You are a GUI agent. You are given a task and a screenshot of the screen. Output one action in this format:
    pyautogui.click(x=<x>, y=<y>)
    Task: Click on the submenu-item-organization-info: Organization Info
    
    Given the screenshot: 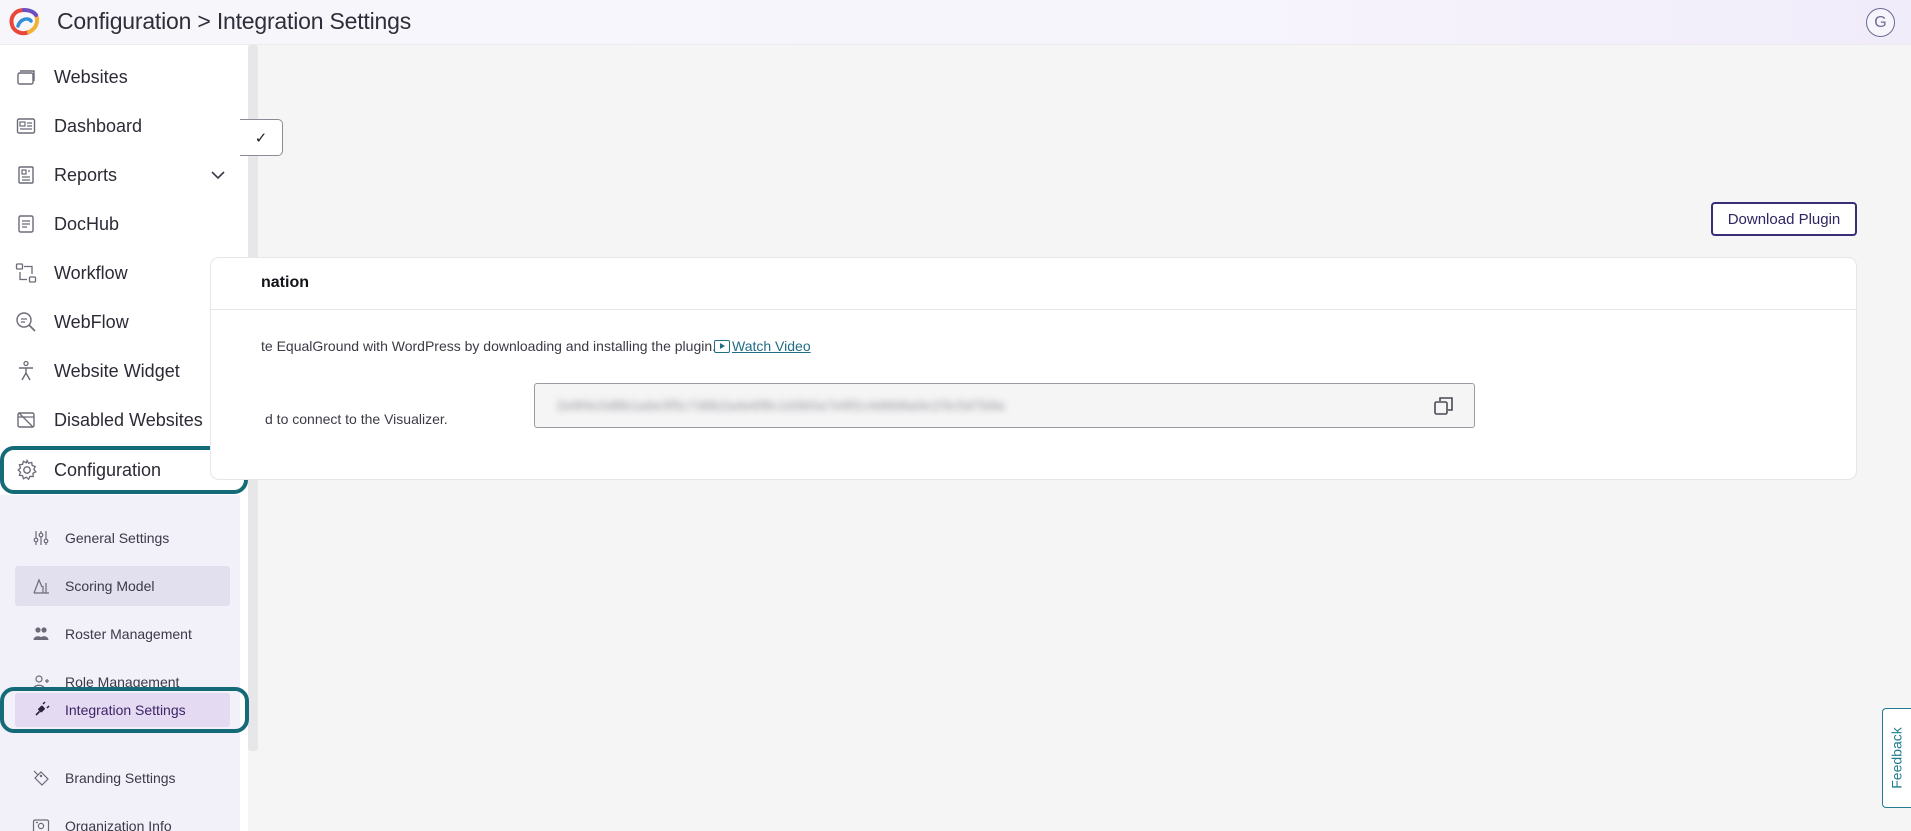 What is the action you would take?
    pyautogui.click(x=122, y=818)
    